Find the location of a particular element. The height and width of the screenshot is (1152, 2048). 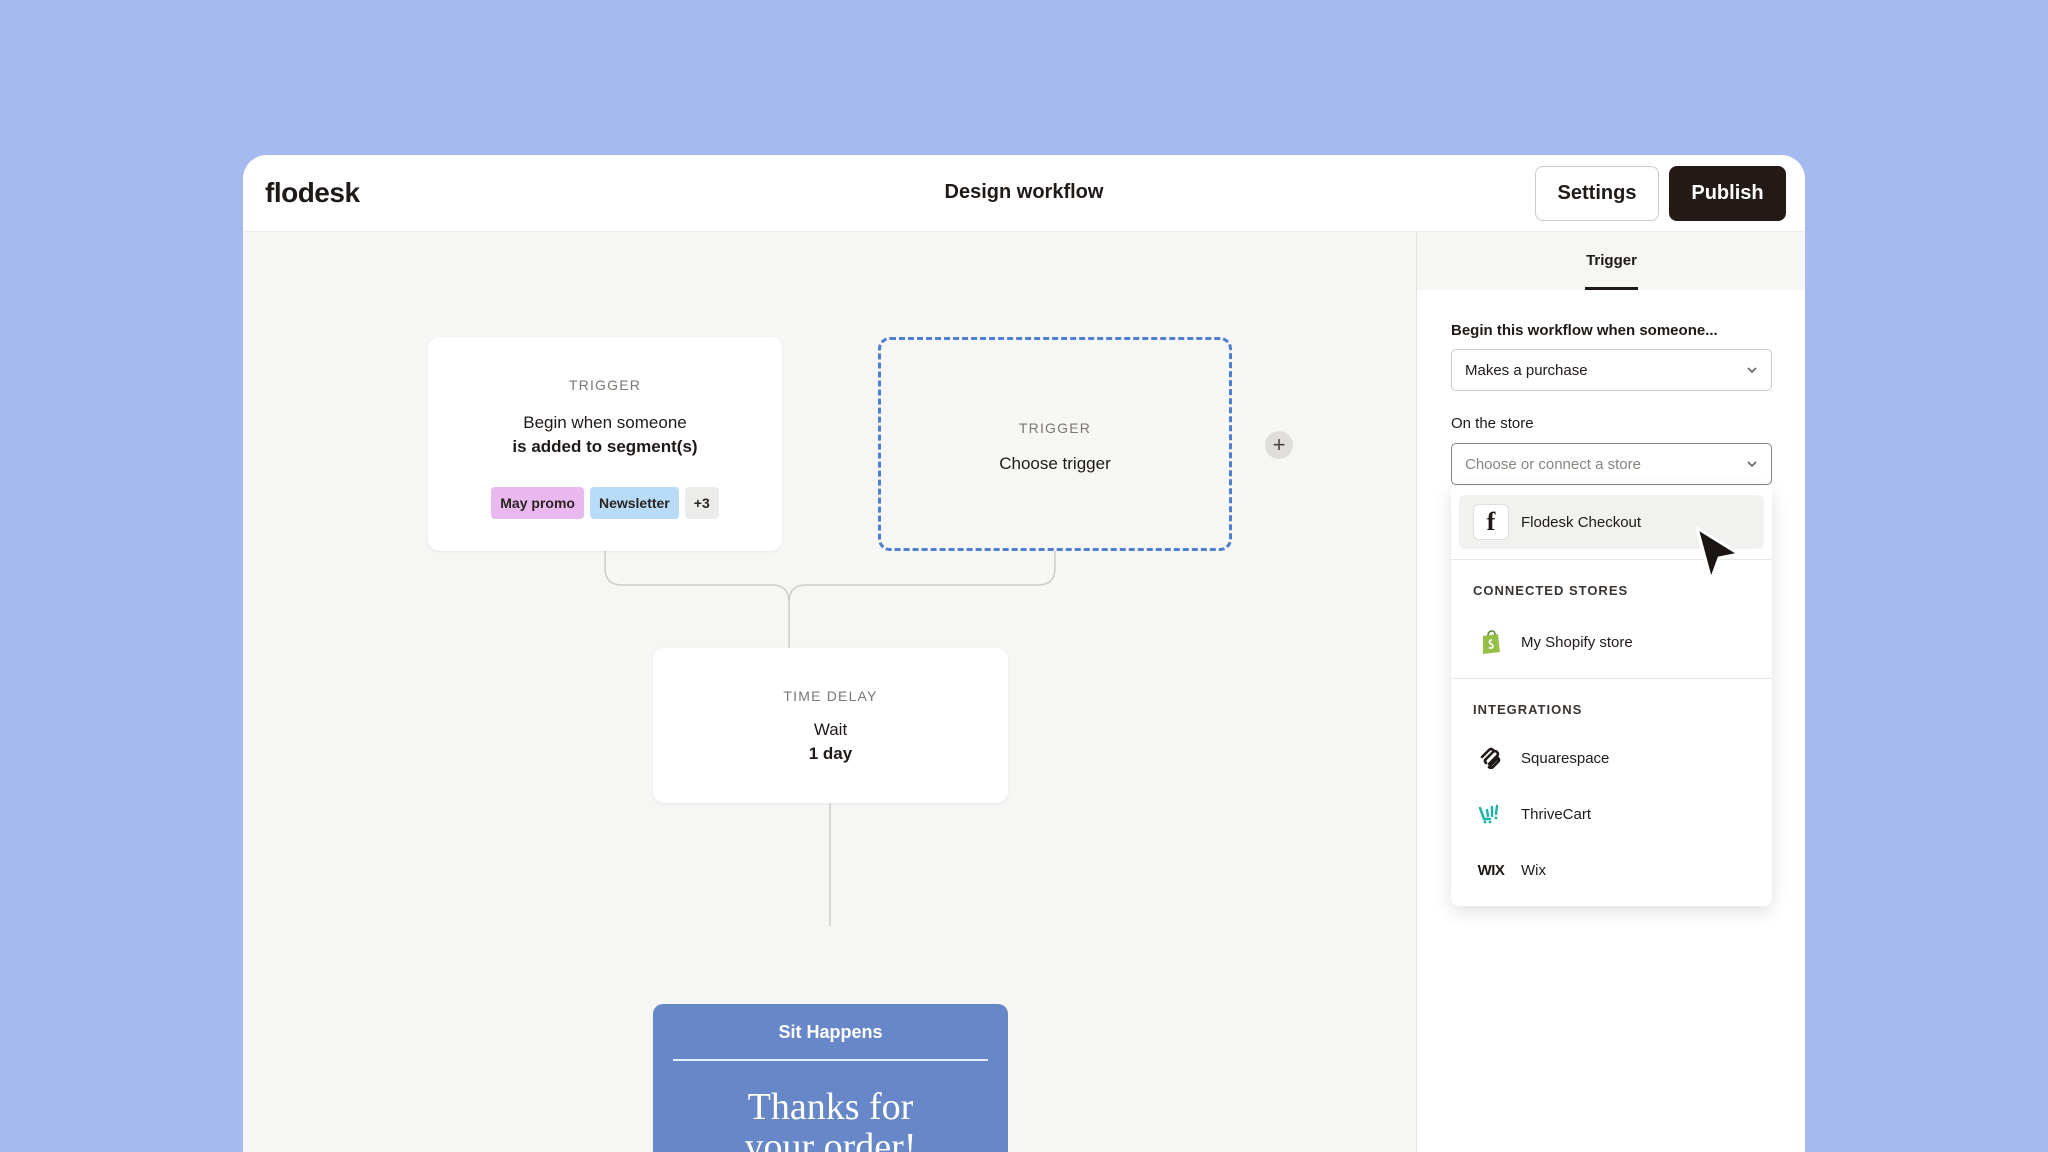

tag-may-promo: May promo is located at coordinates (537, 503).